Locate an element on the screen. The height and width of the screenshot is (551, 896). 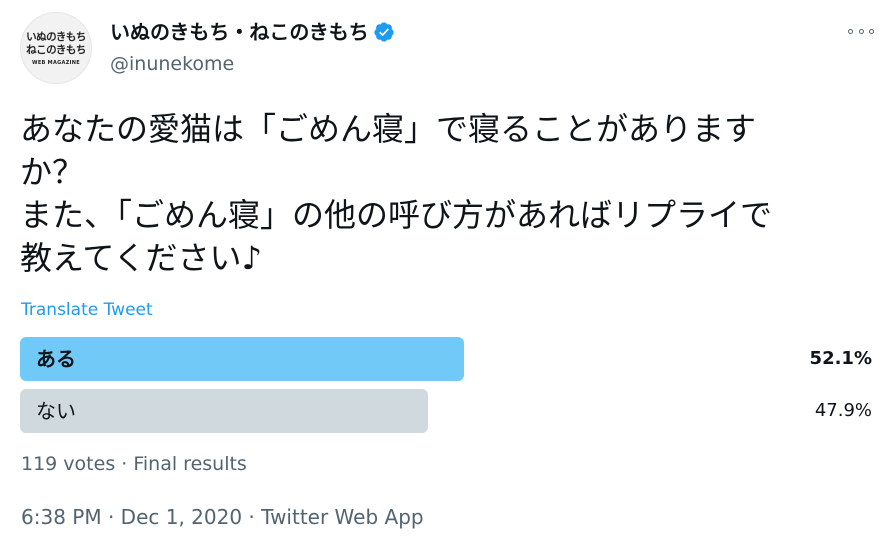
tweet-date: Dec 1, 2020 is located at coordinates (181, 517).